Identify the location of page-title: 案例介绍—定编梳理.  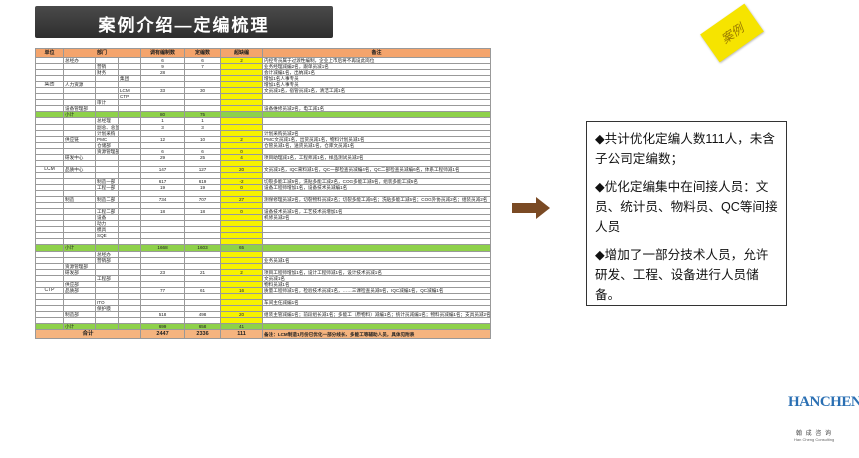
(184, 25).